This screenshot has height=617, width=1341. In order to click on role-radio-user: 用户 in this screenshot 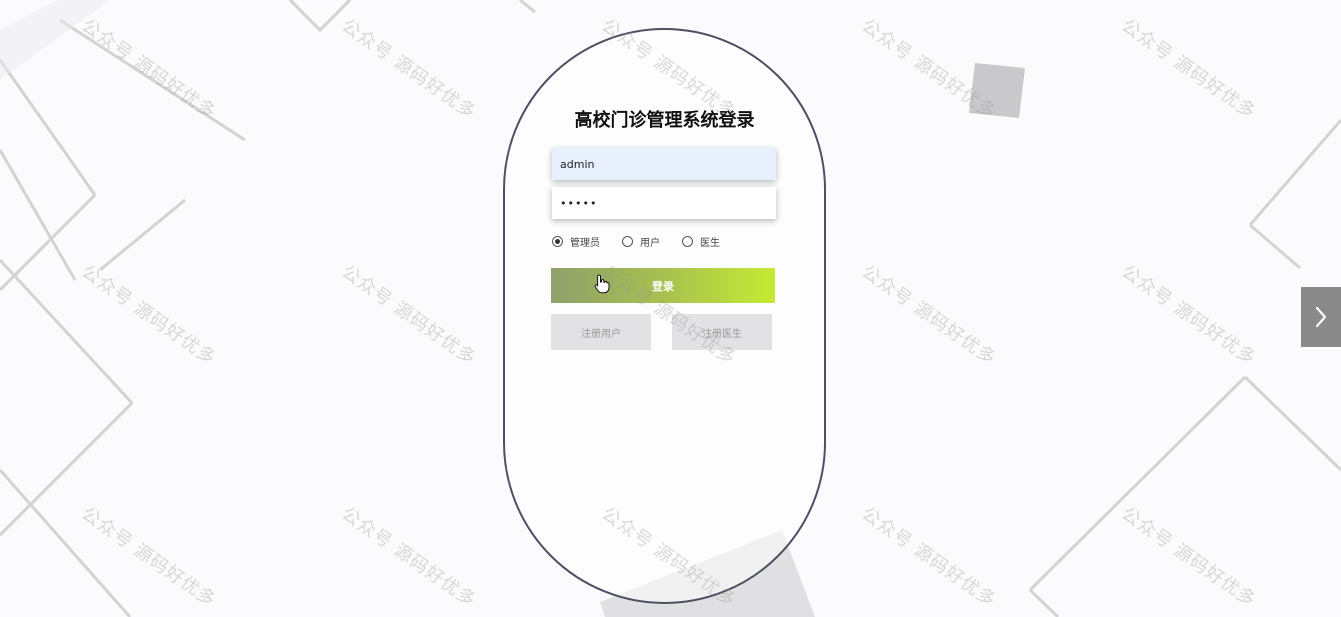, I will do `click(641, 241)`.